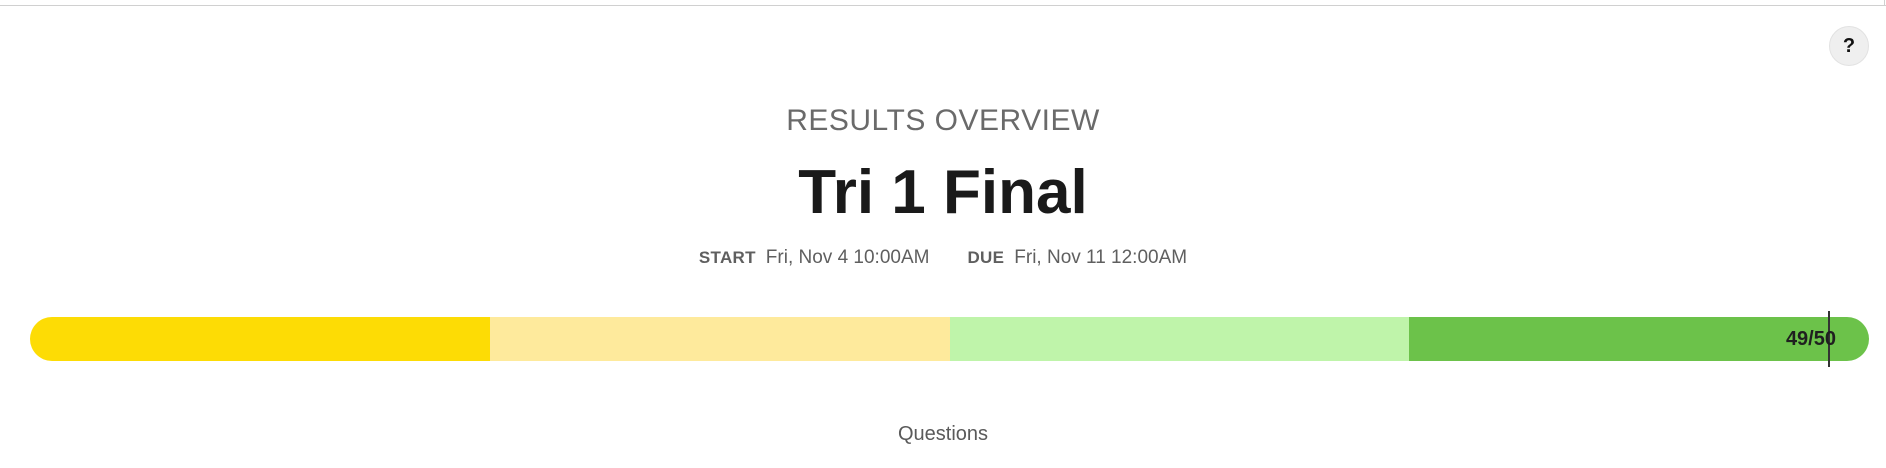  Describe the element at coordinates (943, 192) in the screenshot. I see `page-title: Tri 1 Final` at that location.